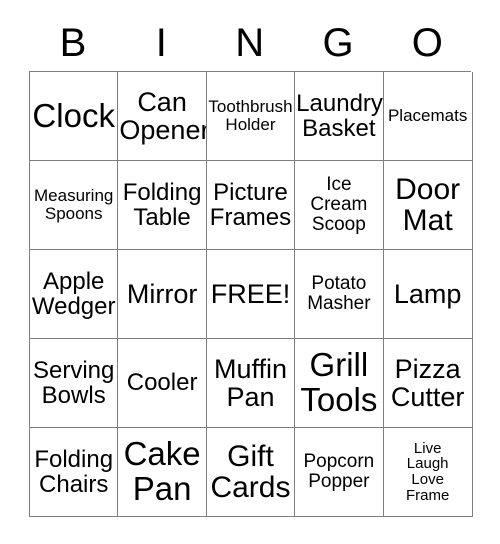  I want to click on bingo-cell-label: Grill Tools, so click(339, 382).